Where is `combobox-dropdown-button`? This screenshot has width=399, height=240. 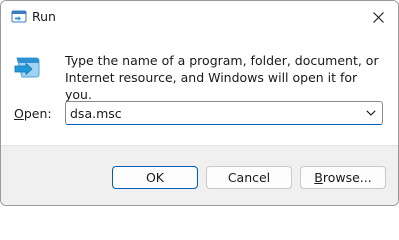
combobox-dropdown-button is located at coordinates (371, 113).